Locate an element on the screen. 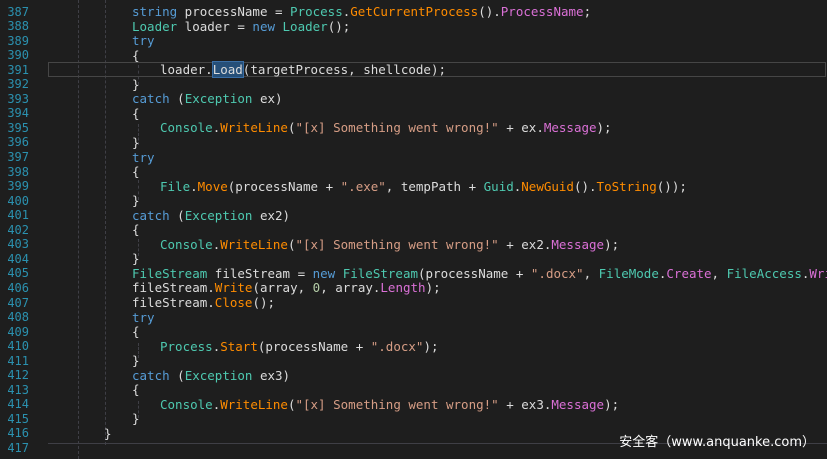  line-number: 396 is located at coordinates (18, 142).